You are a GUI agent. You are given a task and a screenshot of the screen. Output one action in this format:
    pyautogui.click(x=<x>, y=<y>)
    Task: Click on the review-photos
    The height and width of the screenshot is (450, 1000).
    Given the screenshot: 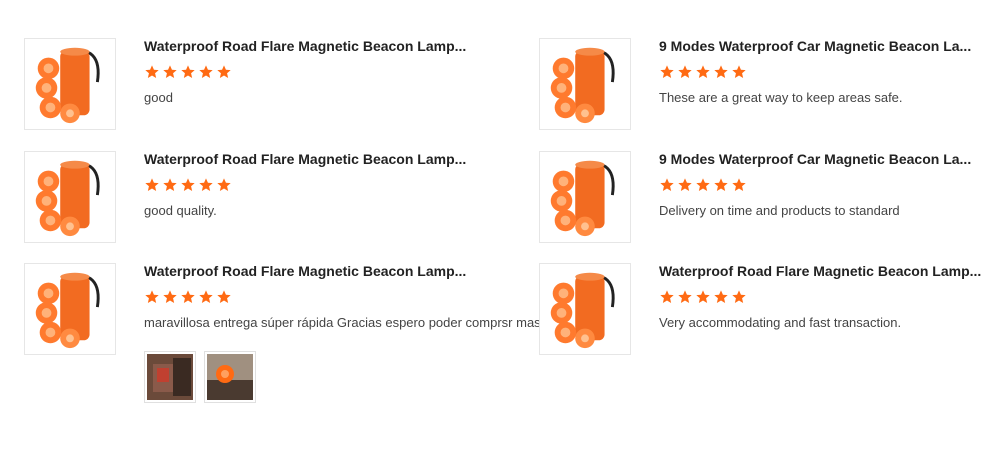 What is the action you would take?
    pyautogui.click(x=200, y=377)
    